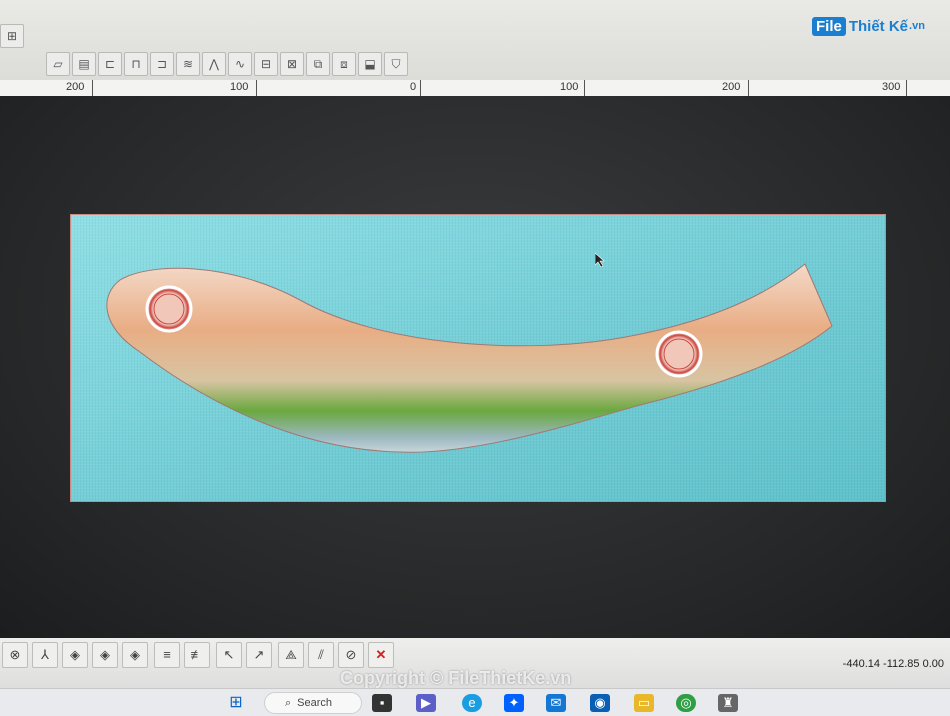 This screenshot has height=716, width=950. I want to click on shield-icon: ⛉, so click(396, 64).